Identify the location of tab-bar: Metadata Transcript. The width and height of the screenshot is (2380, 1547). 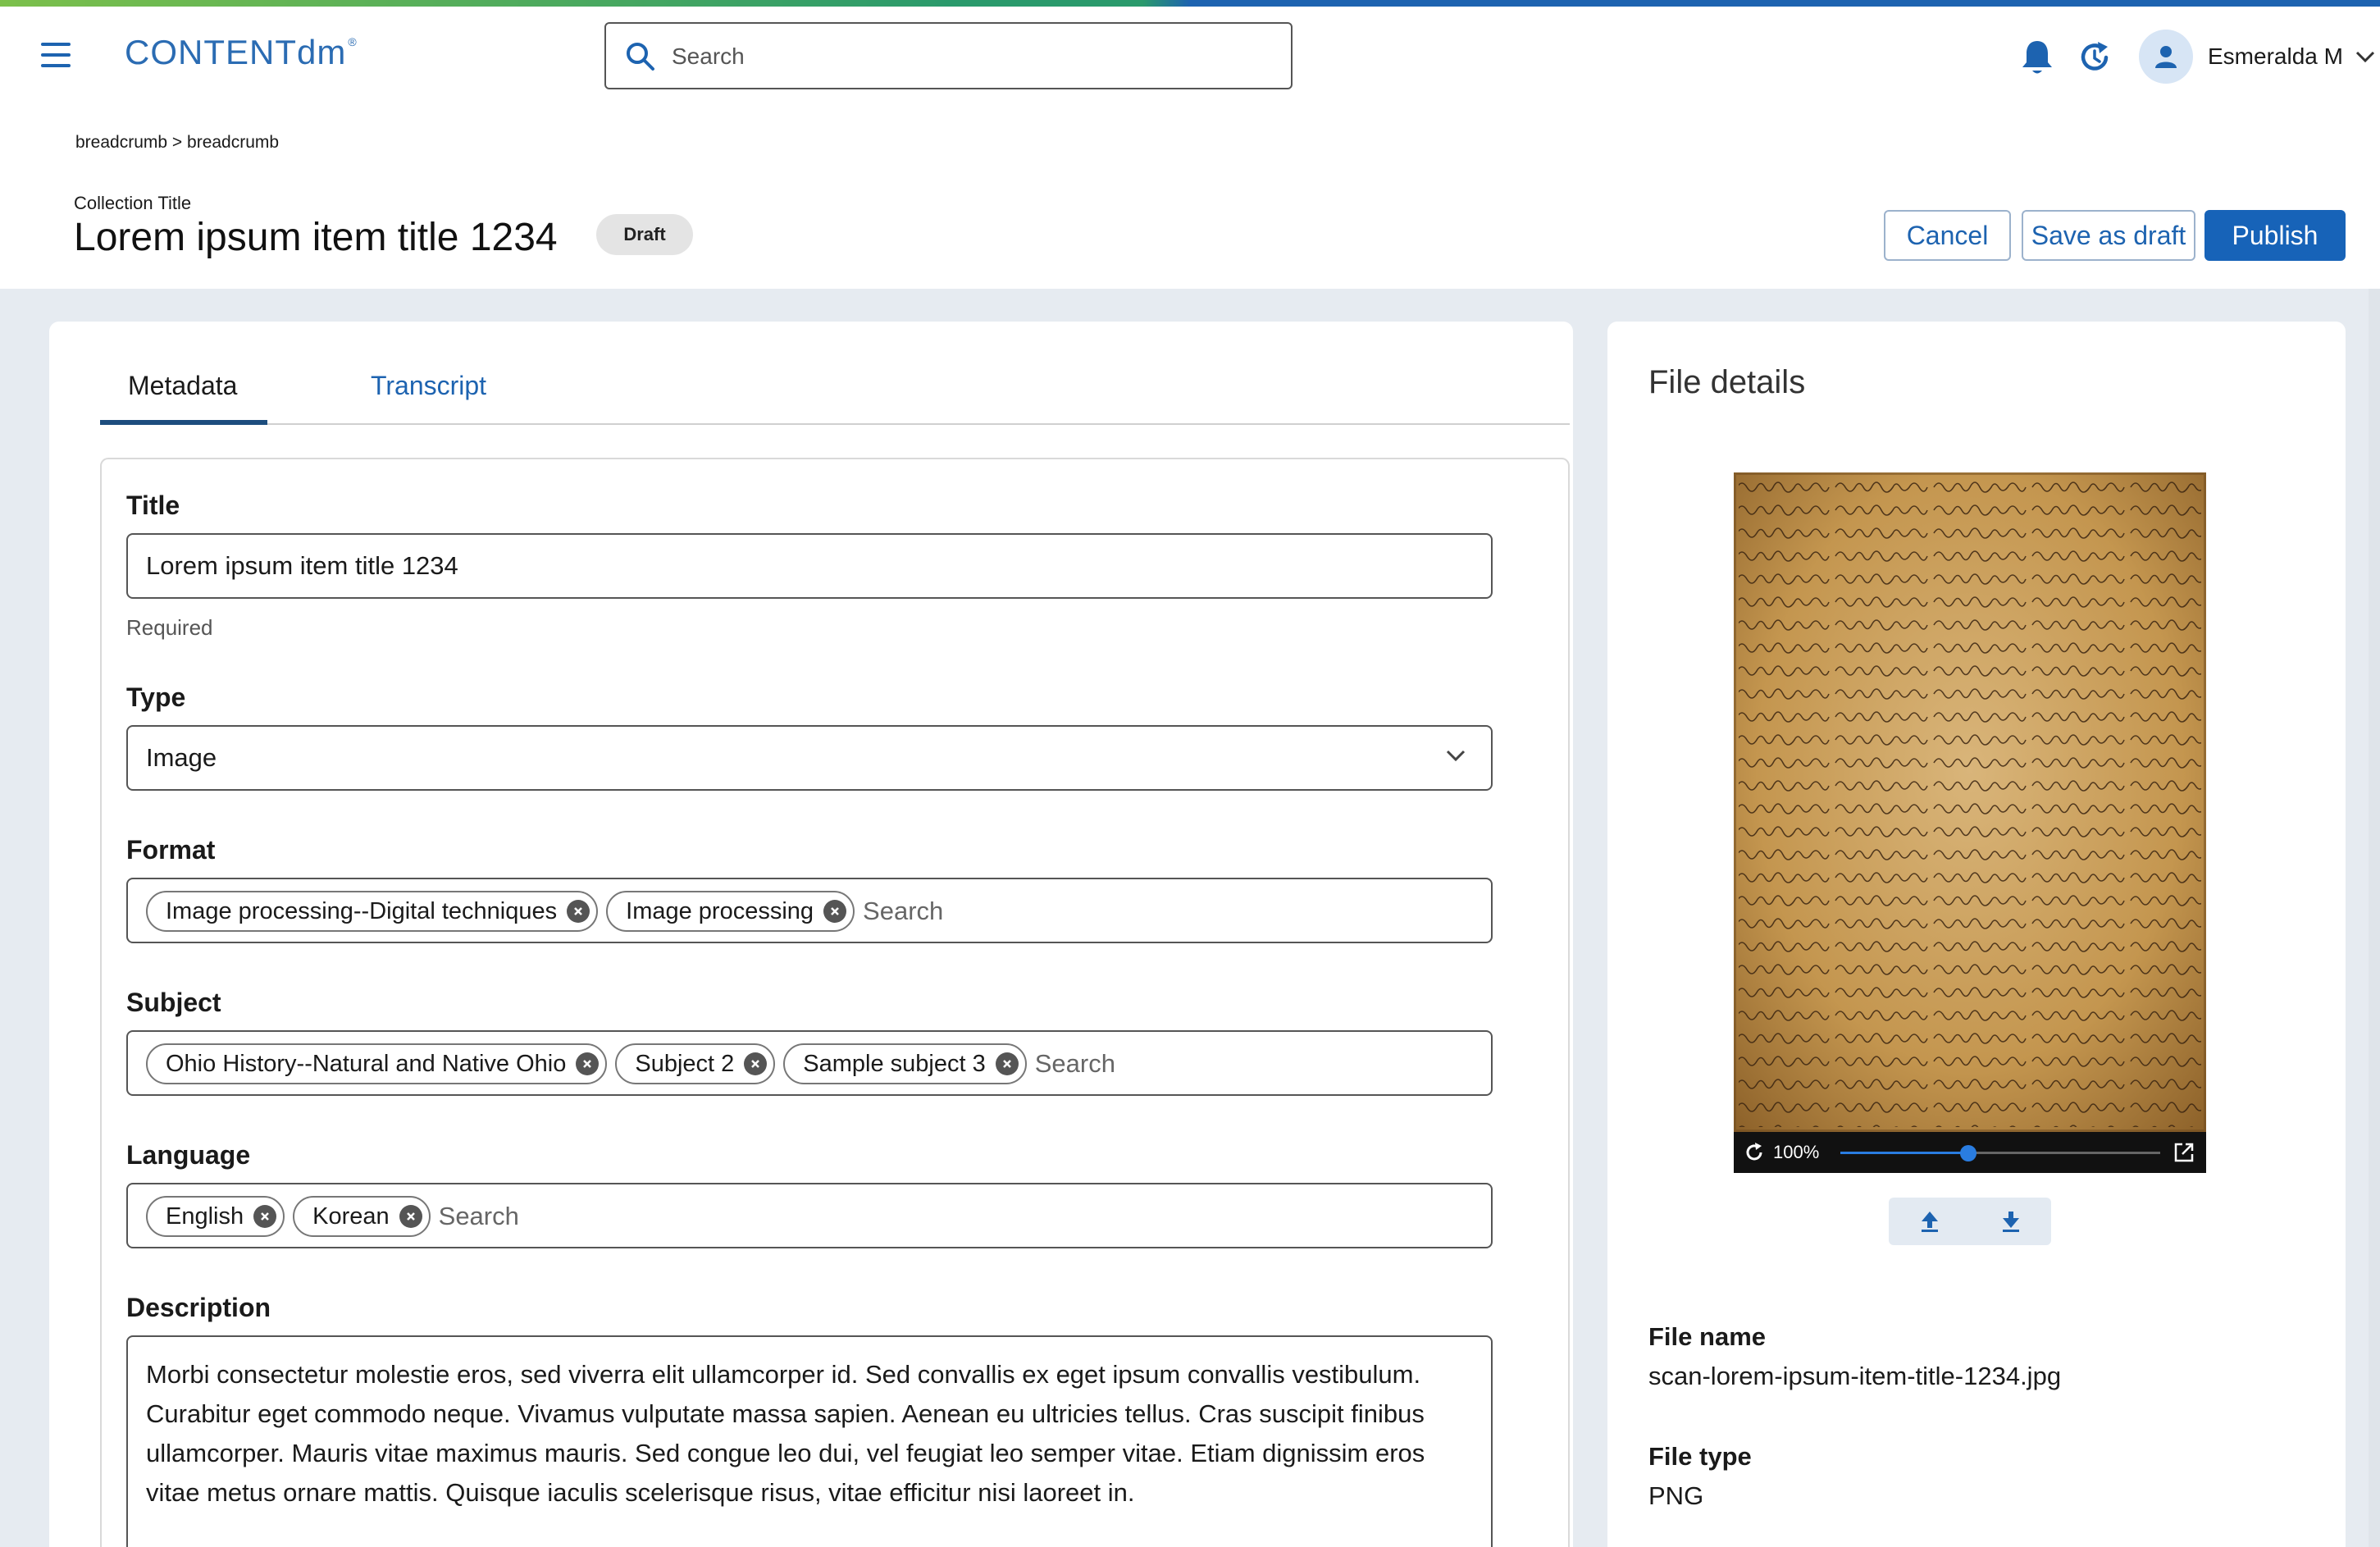
(835, 389).